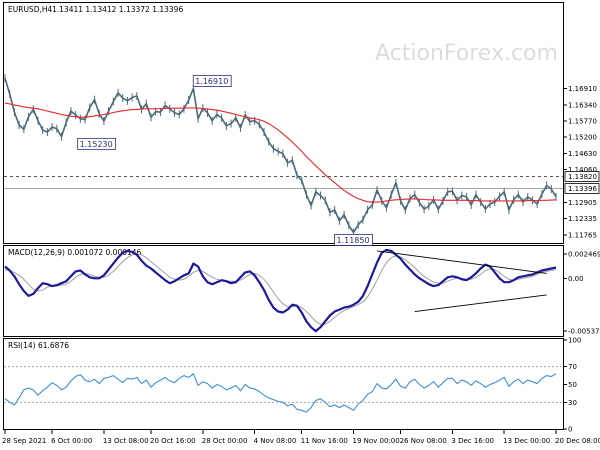 This screenshot has height=450, width=600. I want to click on rsi-tick-label: 30, so click(572, 403).